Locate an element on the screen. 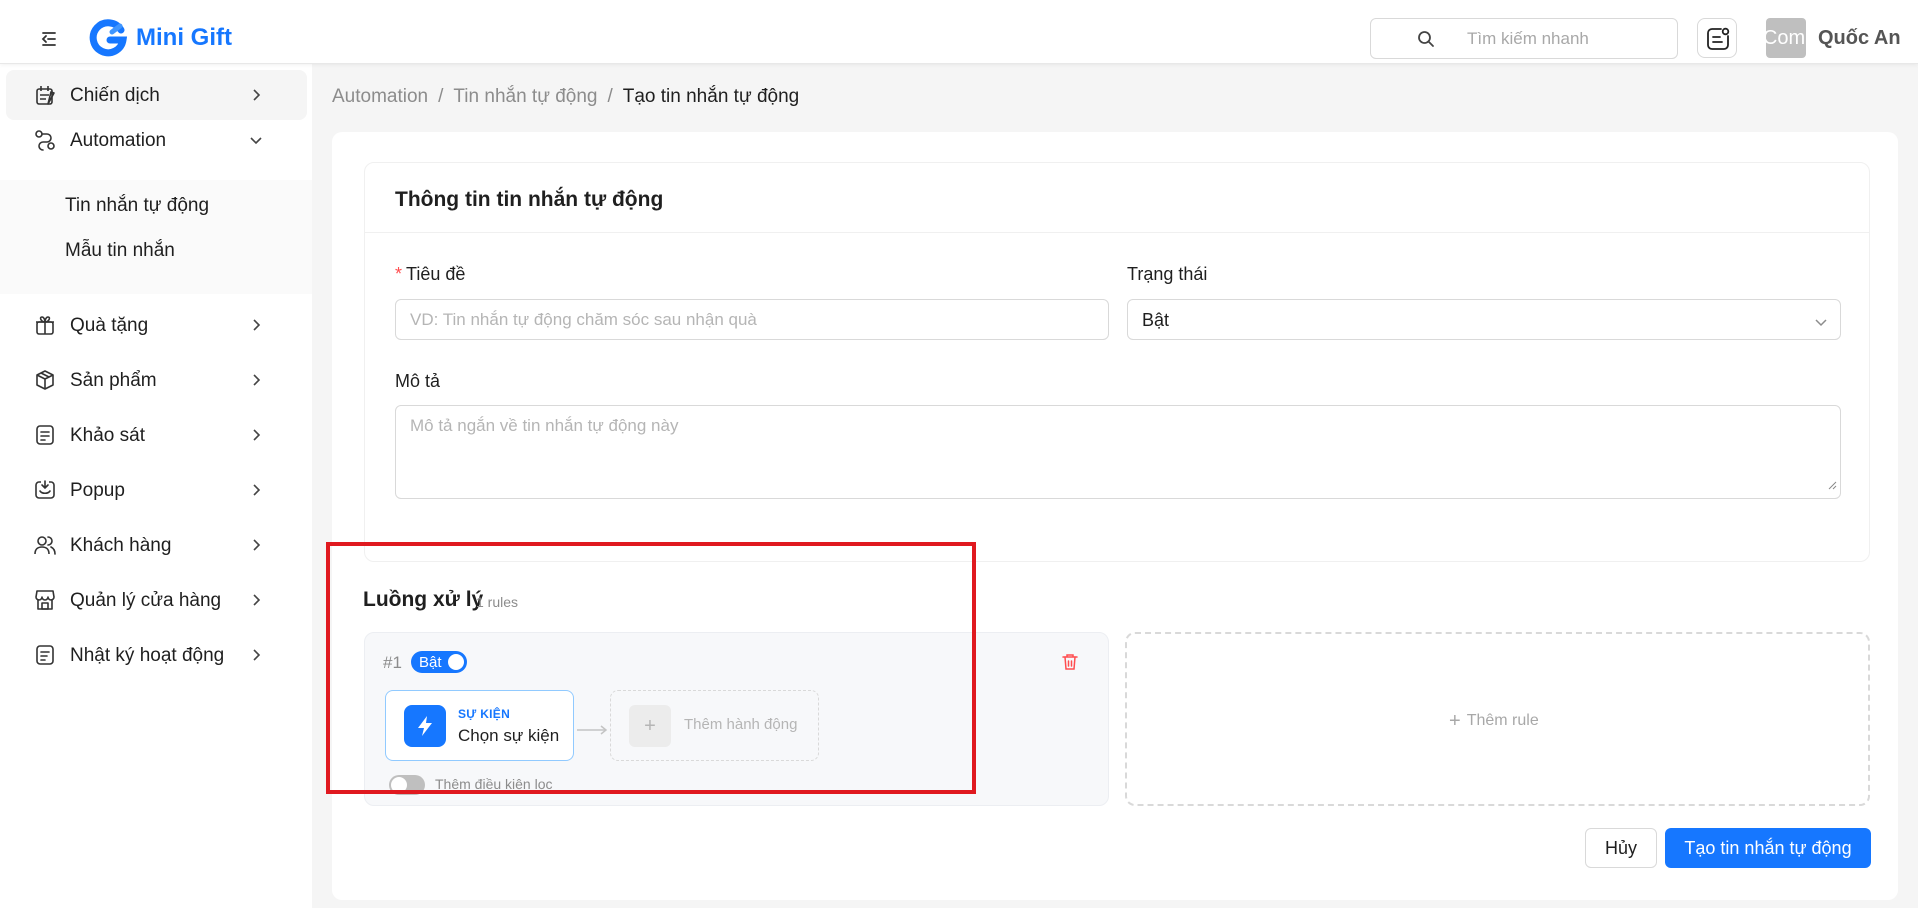  sidebar-subitem-message-template: Mẫu tin nhắn is located at coordinates (120, 251).